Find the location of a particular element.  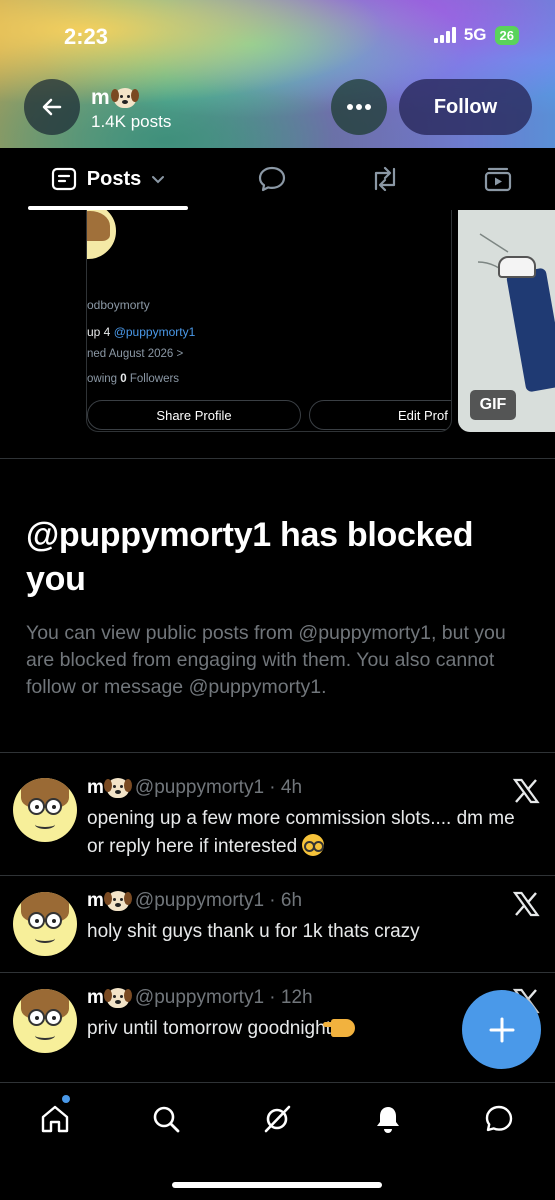

tab-reposts is located at coordinates (385, 179).